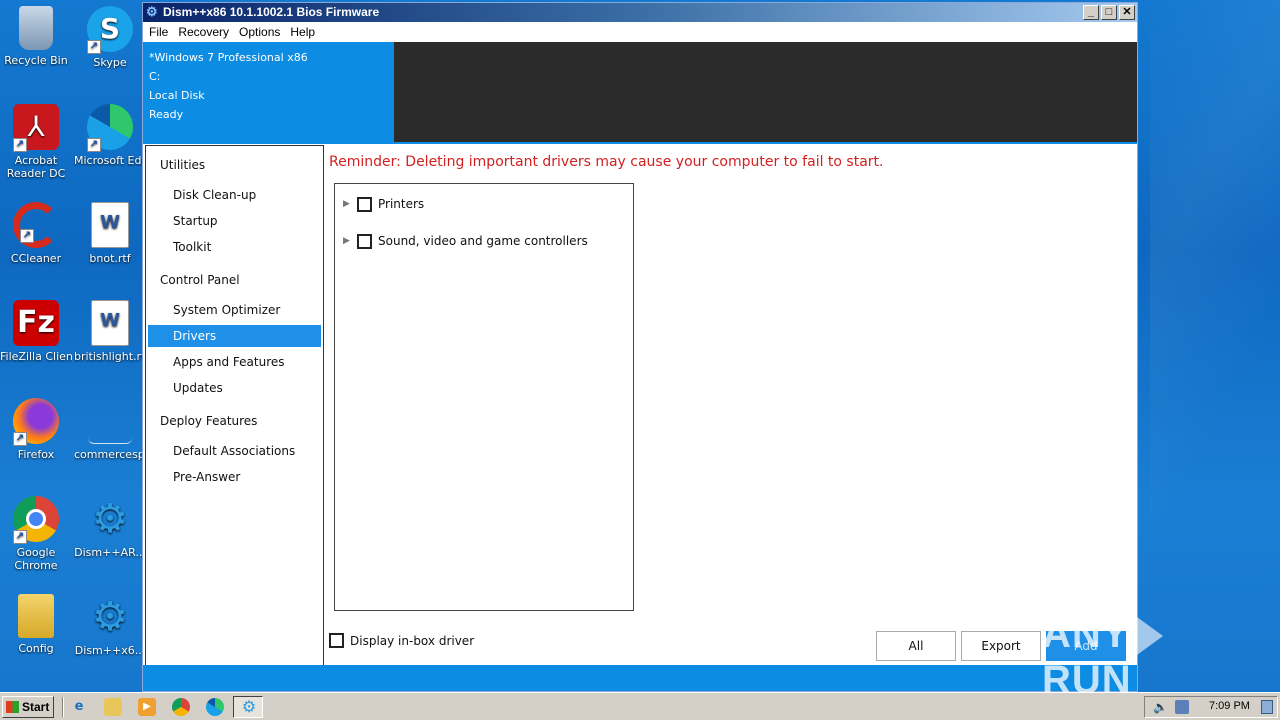  Describe the element at coordinates (110, 62) in the screenshot. I see `desktop-icon-label: Skype` at that location.